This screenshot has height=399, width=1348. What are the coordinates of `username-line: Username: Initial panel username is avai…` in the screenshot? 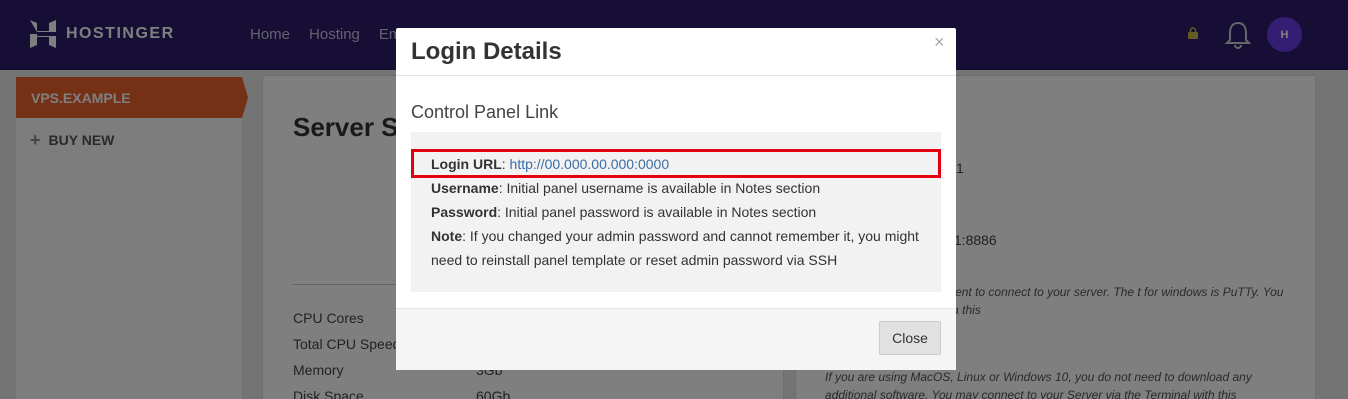 It's located at (681, 188).